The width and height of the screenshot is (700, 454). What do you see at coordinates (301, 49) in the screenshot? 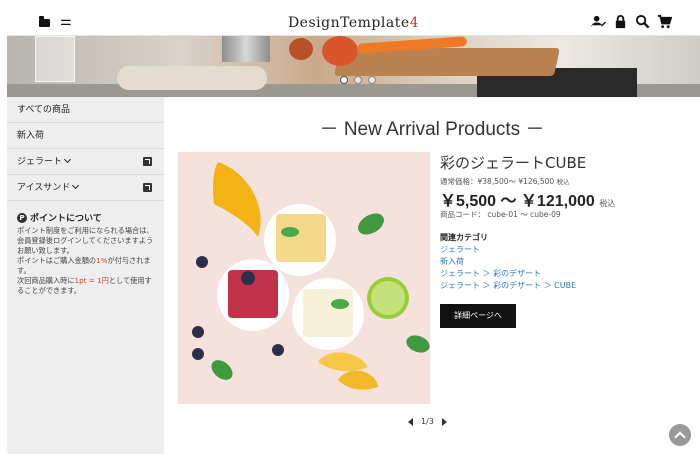
I see `hero-onion` at bounding box center [301, 49].